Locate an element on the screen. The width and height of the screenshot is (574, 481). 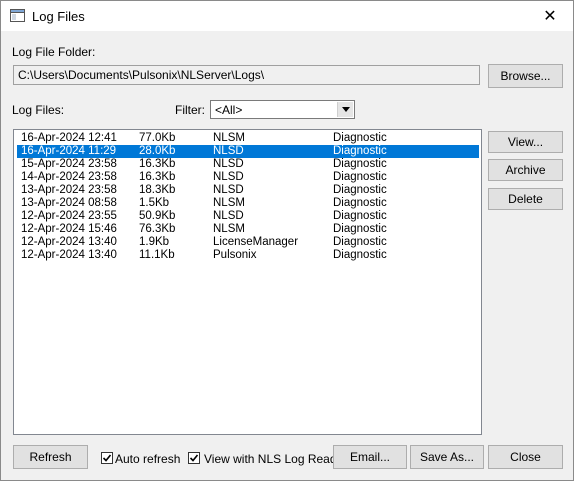
auto-refresh-label: Auto refresh is located at coordinates (147, 459).